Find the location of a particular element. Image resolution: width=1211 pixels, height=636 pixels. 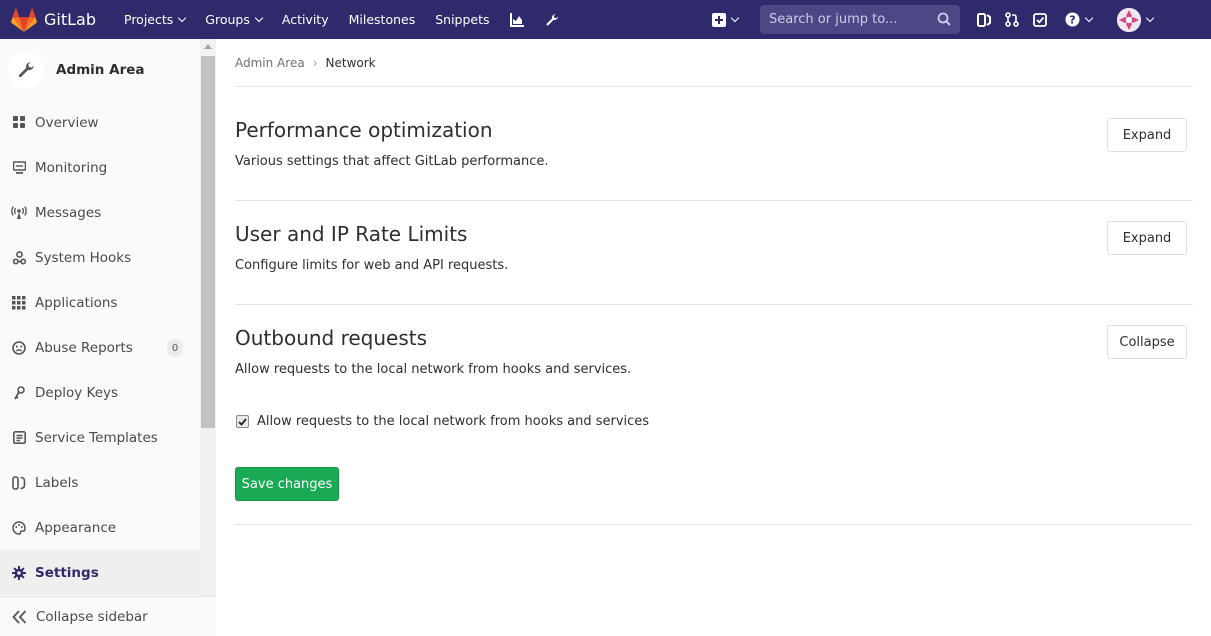

help-dropdown: ? is located at coordinates (1076, 19).